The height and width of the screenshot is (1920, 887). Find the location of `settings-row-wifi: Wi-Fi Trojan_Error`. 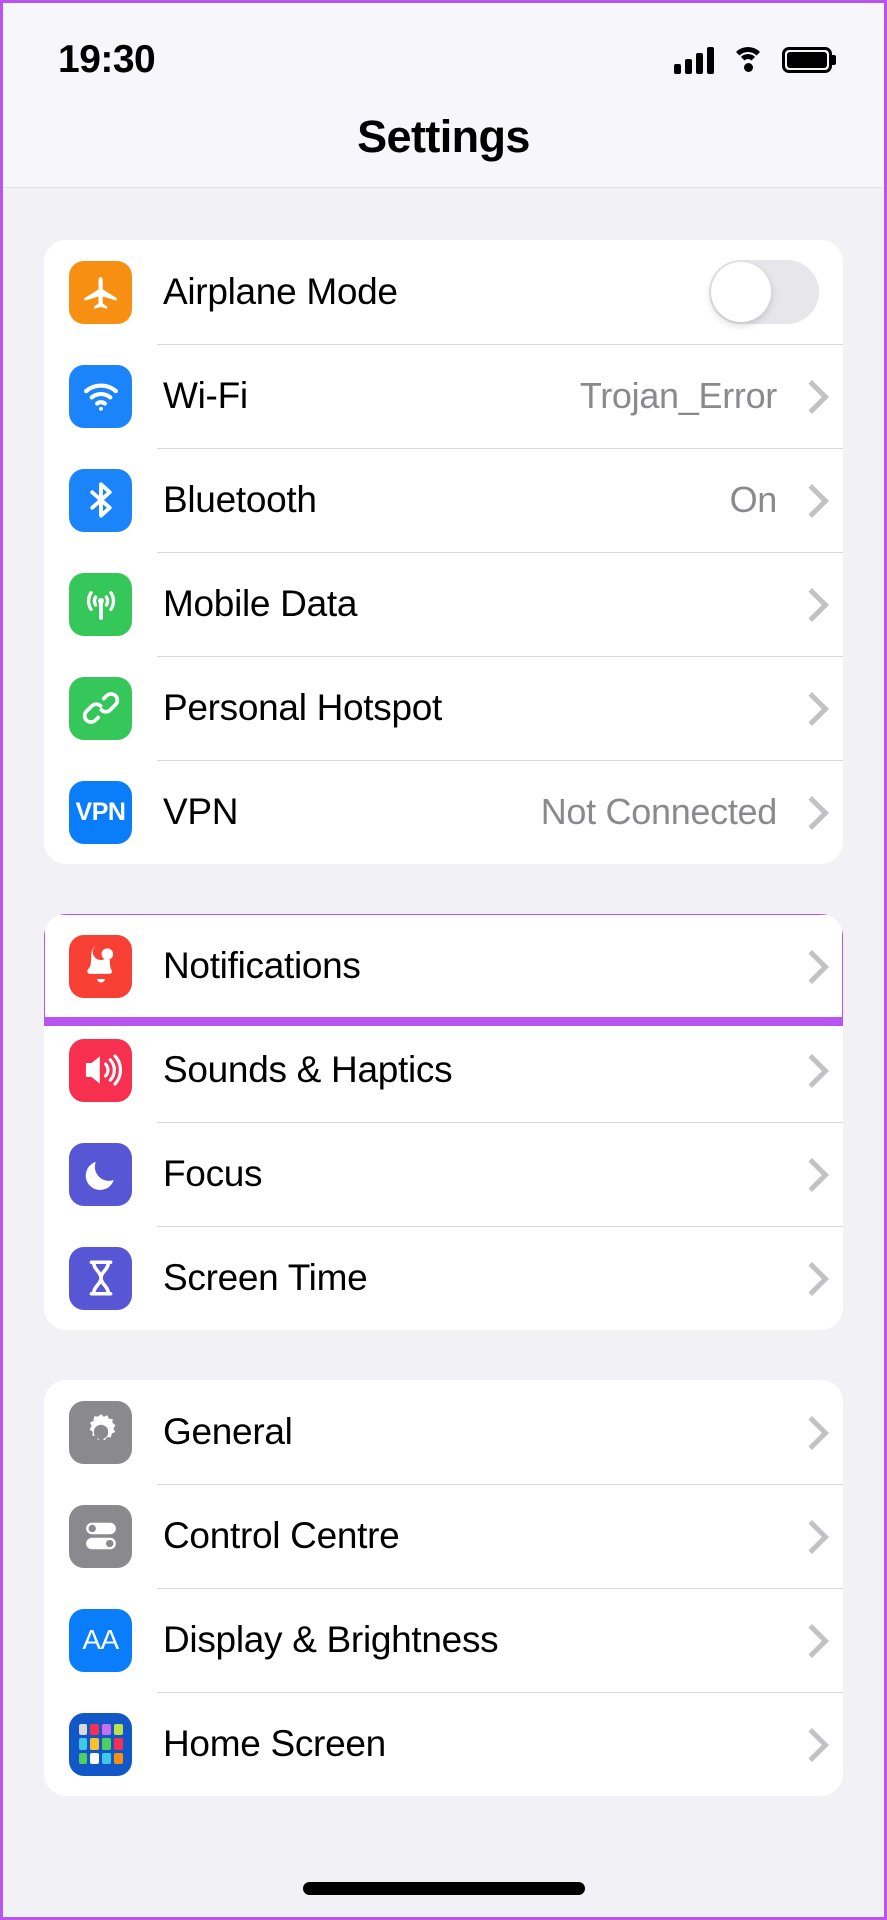

settings-row-wifi: Wi-Fi Trojan_Error is located at coordinates (443, 396).